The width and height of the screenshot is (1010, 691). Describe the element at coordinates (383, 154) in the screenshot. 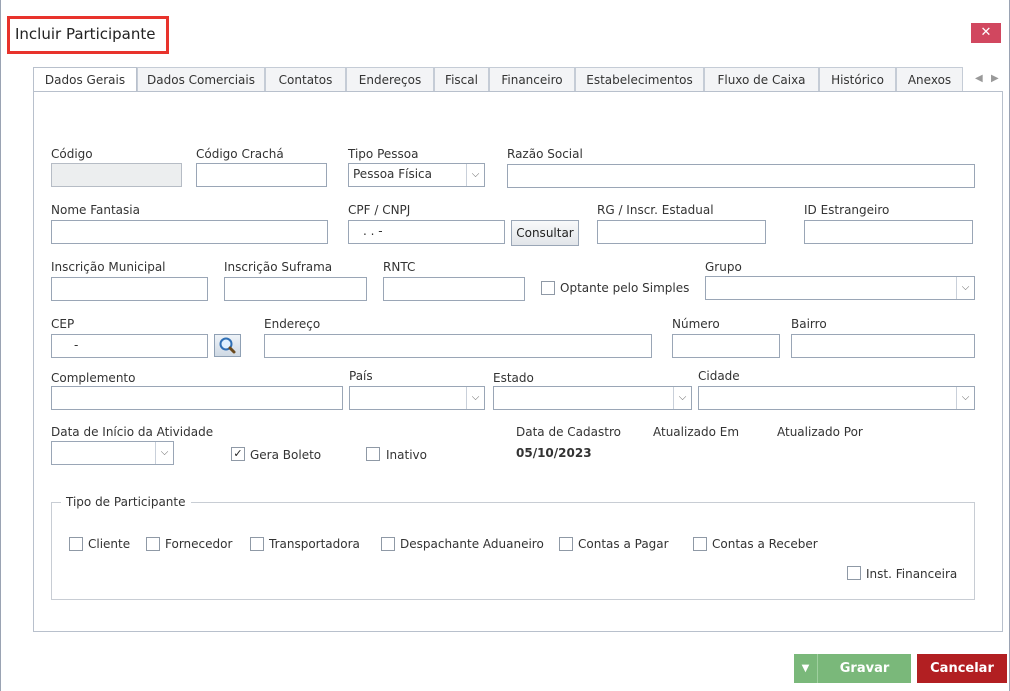

I see `tipo-pessoa-label: Tipo Pessoa` at that location.